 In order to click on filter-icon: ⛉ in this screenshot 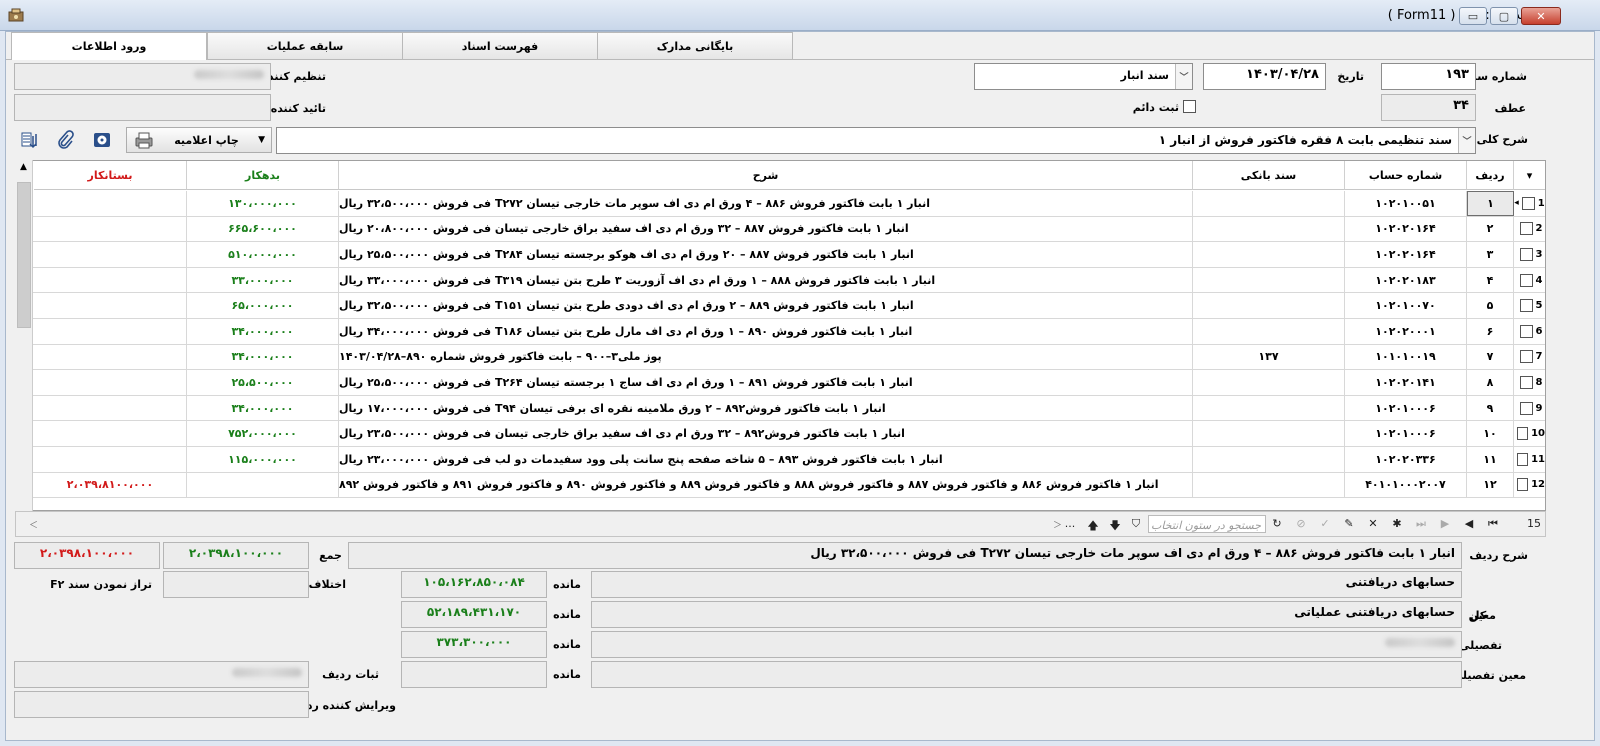, I will do `click(1136, 524)`.